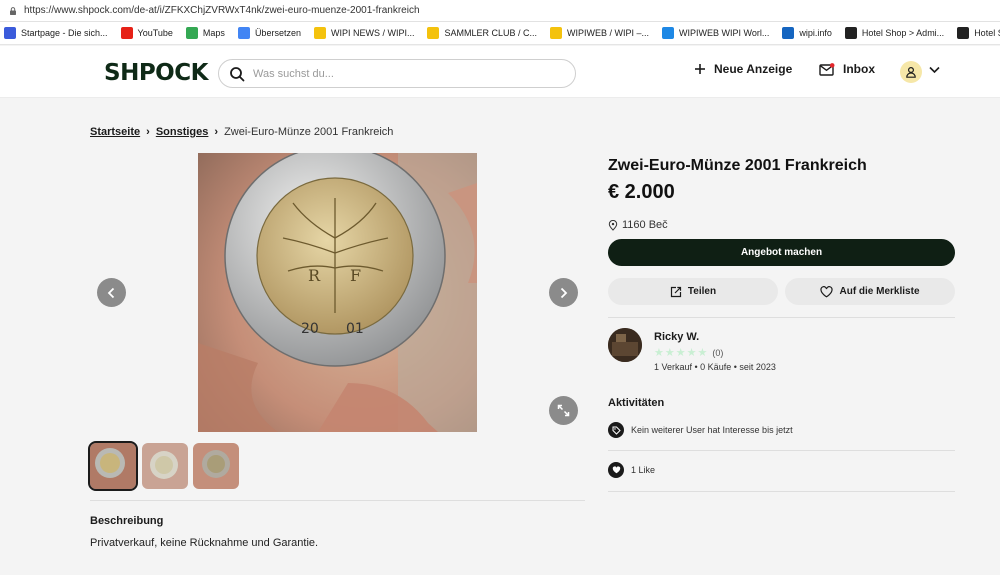 Image resolution: width=1000 pixels, height=575 pixels. What do you see at coordinates (781, 252) in the screenshot?
I see `make-offer-button: Angebot machen` at bounding box center [781, 252].